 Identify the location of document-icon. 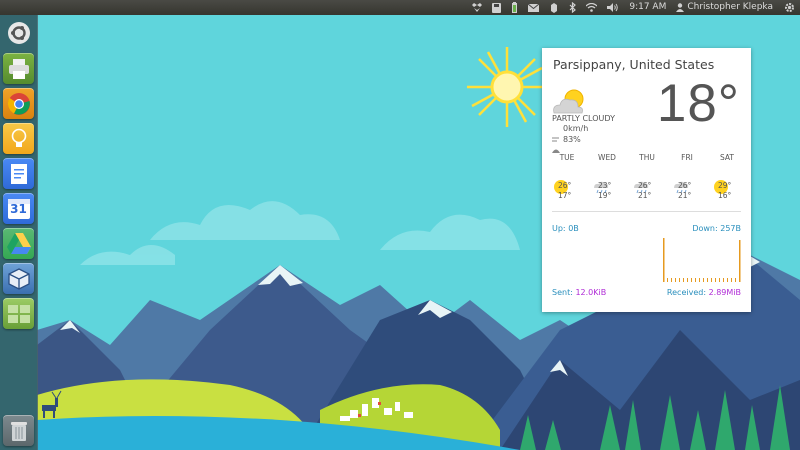
(18, 173).